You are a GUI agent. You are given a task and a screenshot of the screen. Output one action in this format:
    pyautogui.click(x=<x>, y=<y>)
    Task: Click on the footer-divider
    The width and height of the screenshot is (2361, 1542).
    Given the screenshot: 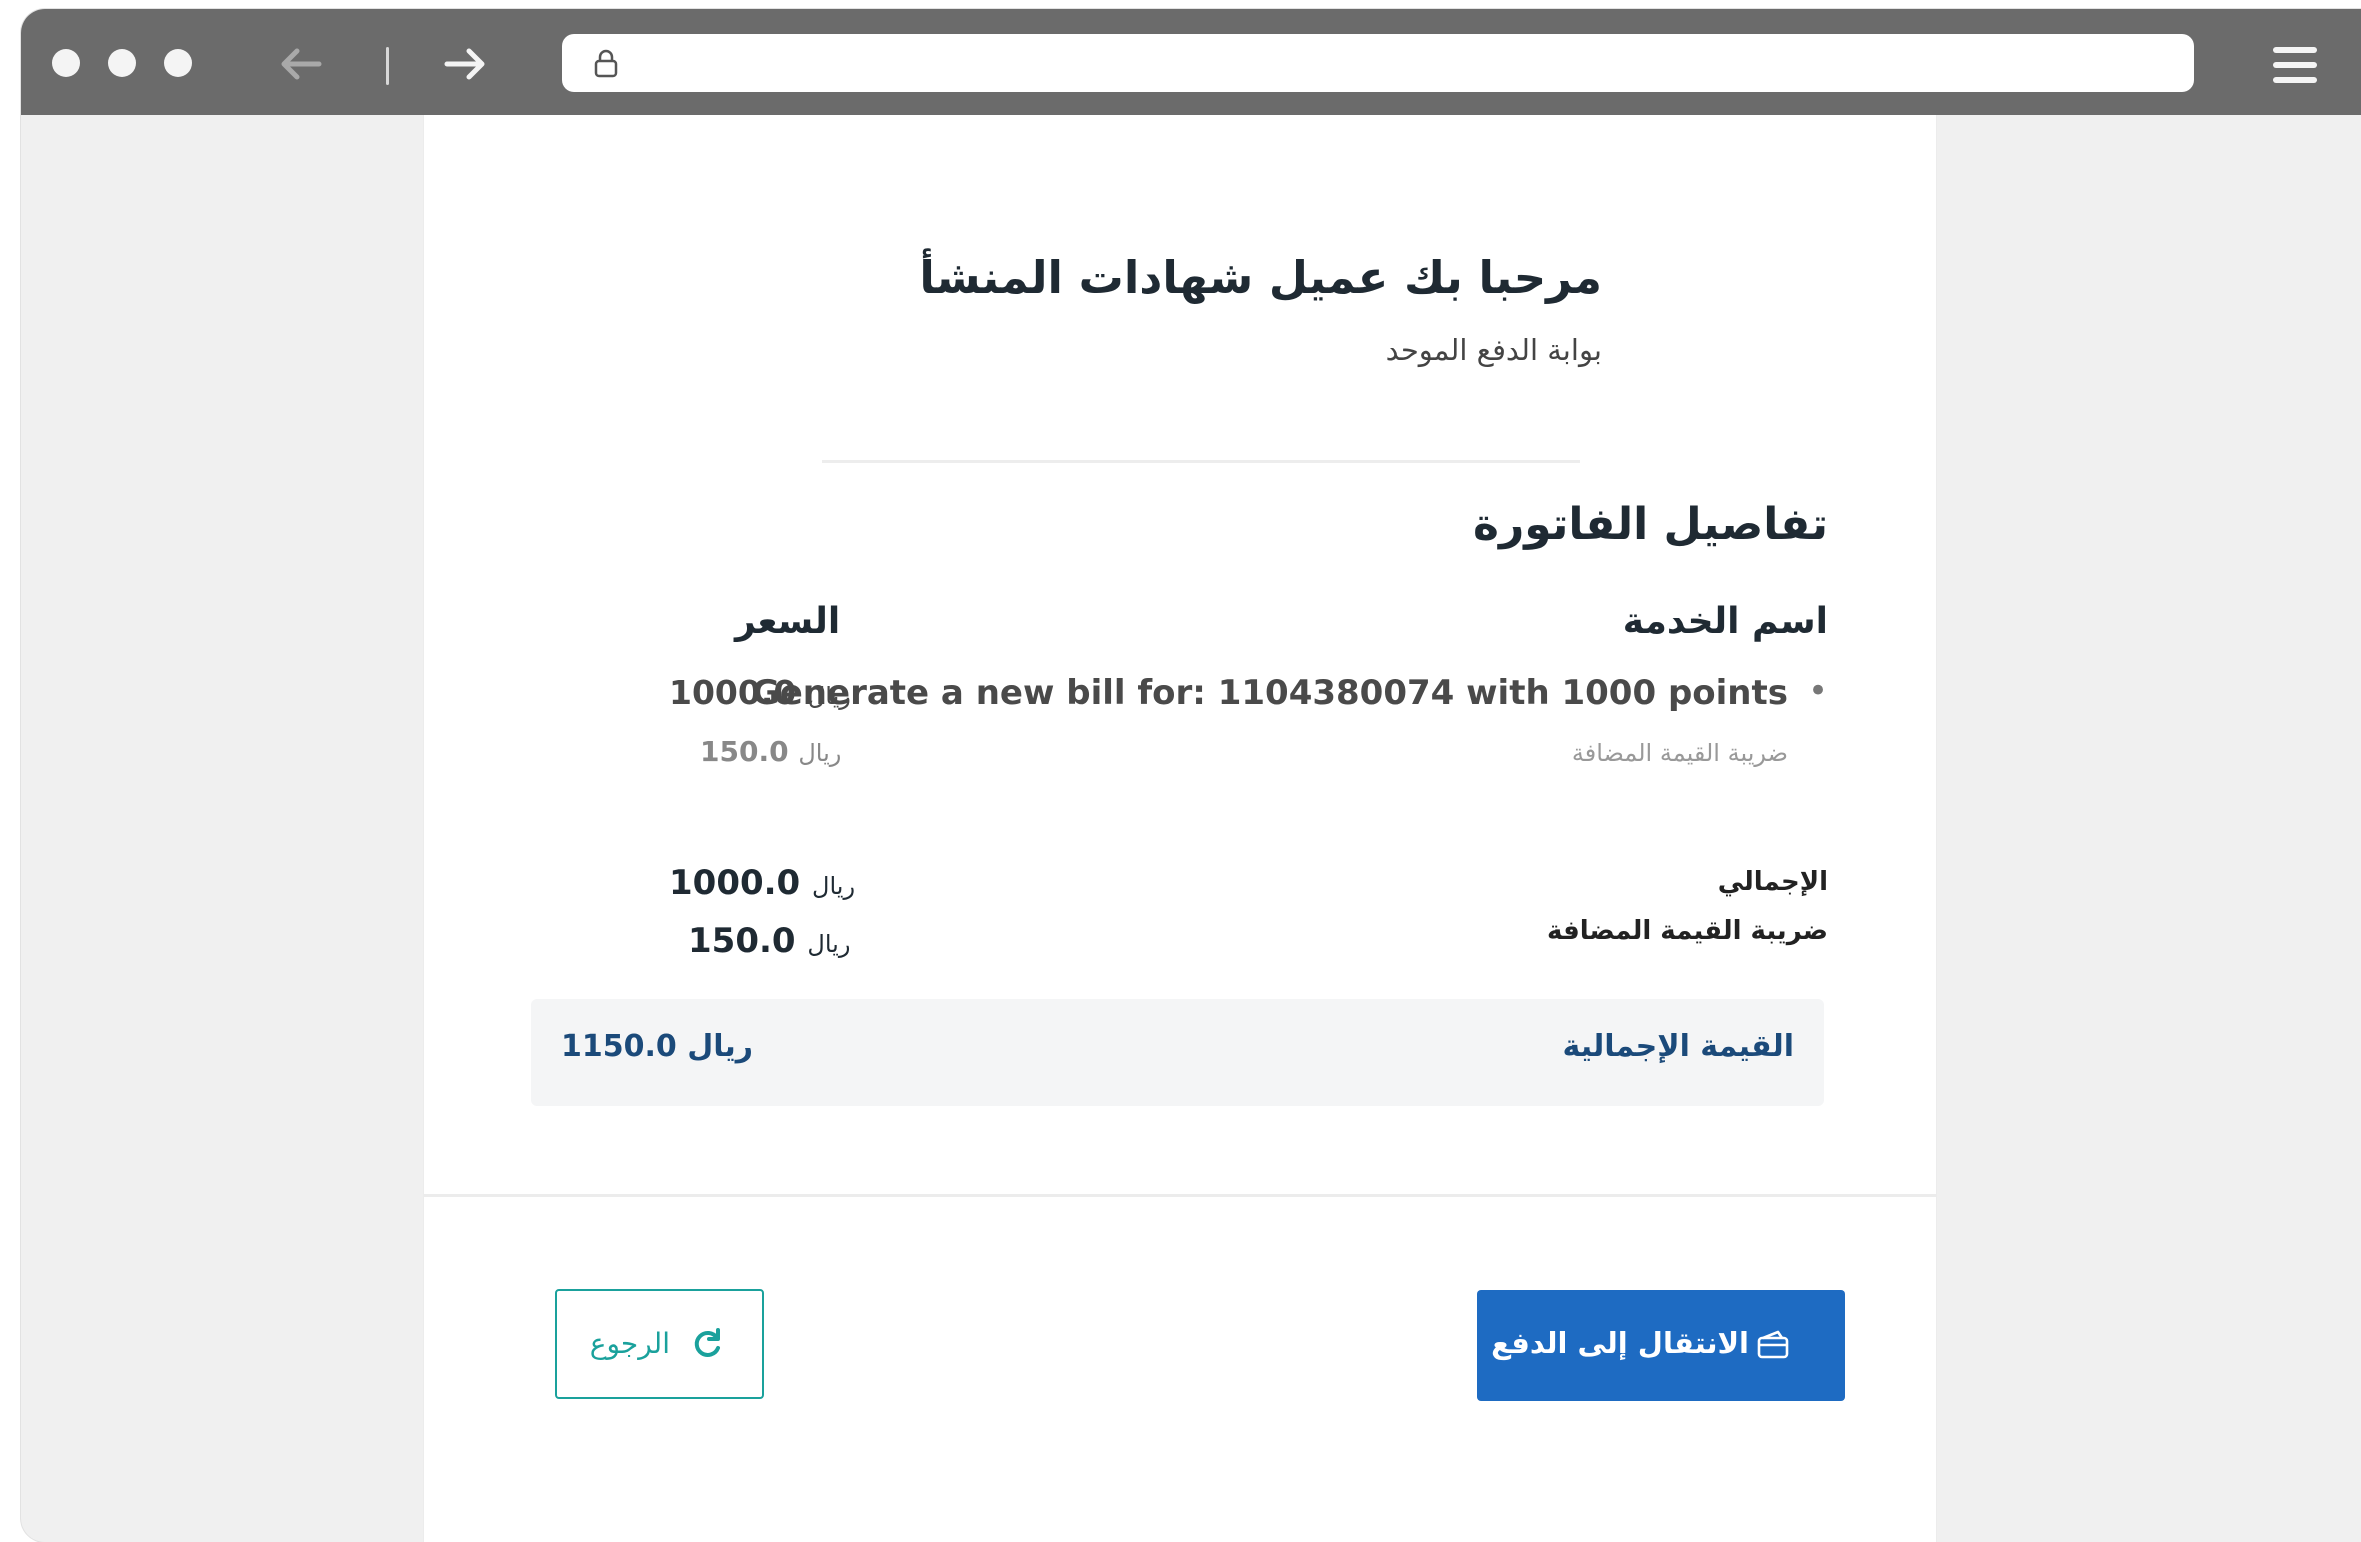 What is the action you would take?
    pyautogui.click(x=1180, y=1195)
    